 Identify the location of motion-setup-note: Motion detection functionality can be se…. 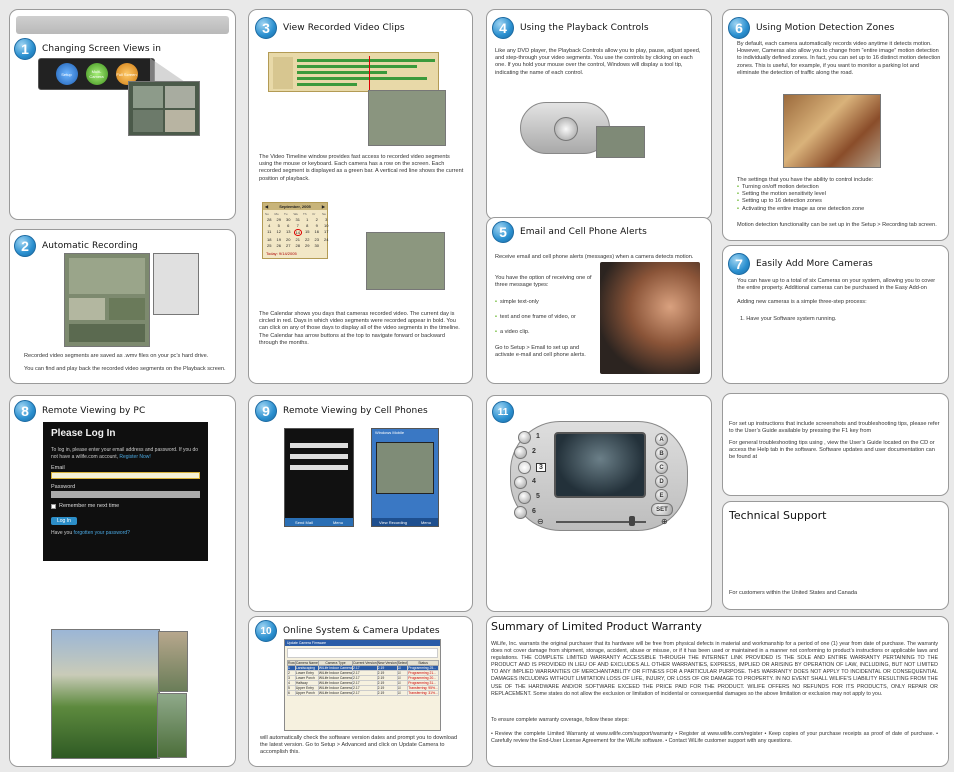
(837, 225).